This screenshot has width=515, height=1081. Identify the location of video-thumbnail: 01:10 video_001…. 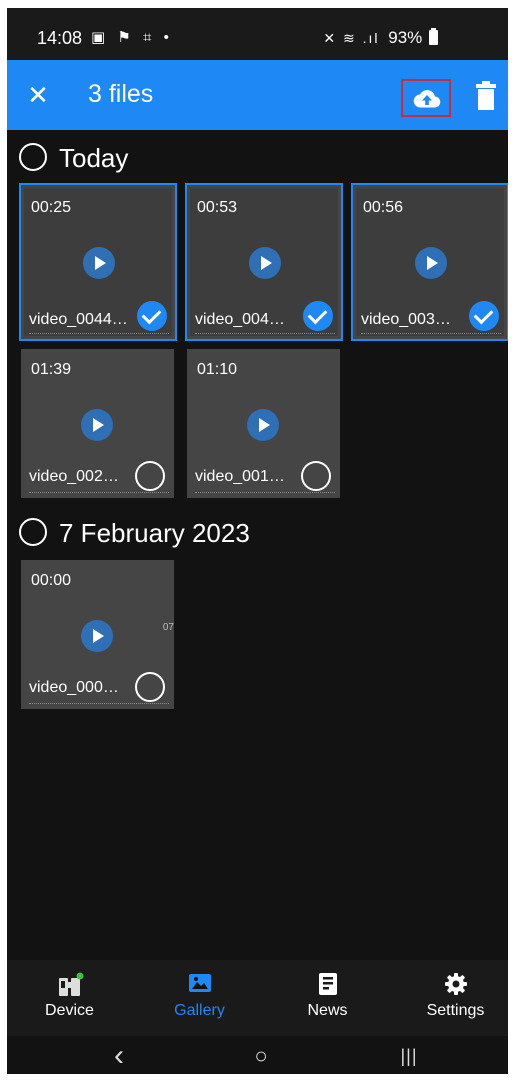
(263, 423).